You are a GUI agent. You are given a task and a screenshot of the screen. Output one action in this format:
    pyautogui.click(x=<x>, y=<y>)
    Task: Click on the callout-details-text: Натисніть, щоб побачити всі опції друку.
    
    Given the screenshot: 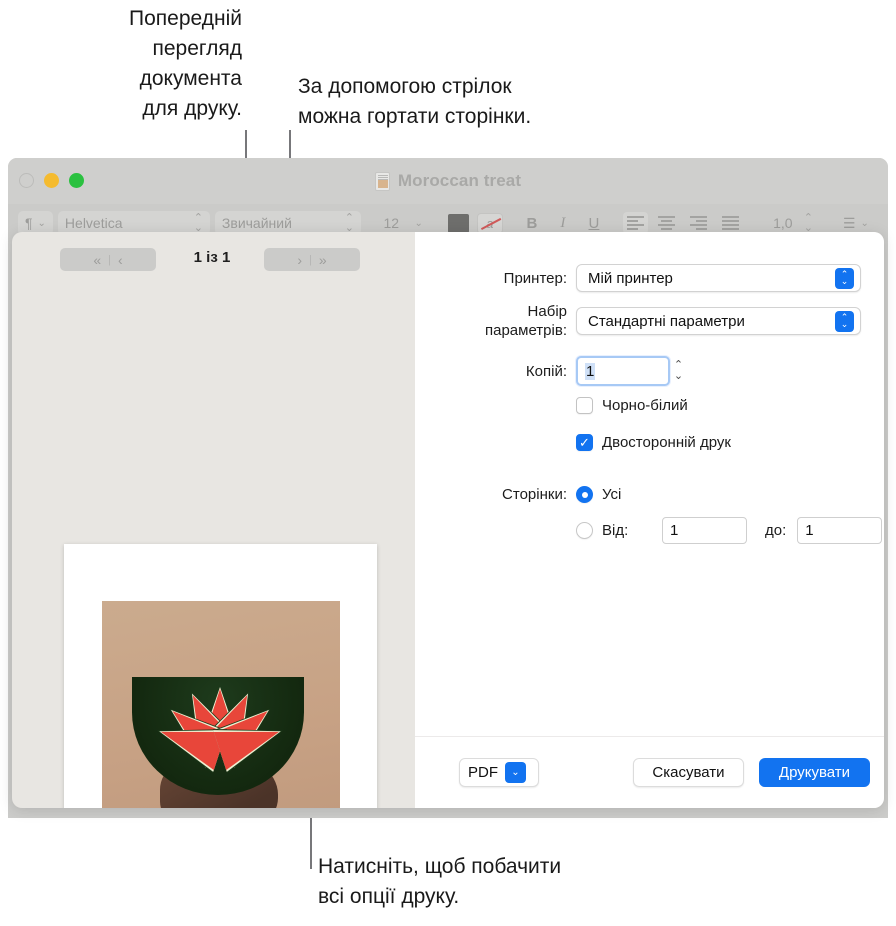 What is the action you would take?
    pyautogui.click(x=440, y=881)
    